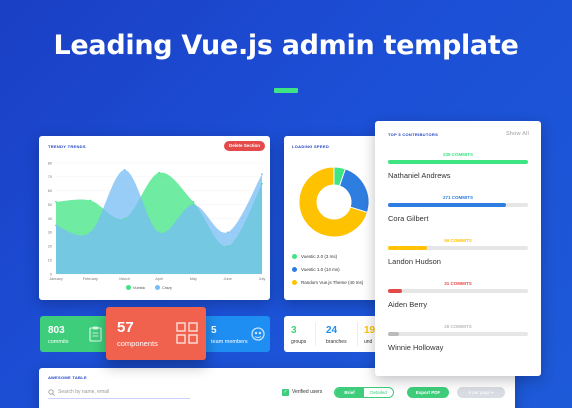  I want to click on speed-legend-item: Vuestic 2.0 (3 ms), so click(314, 256).